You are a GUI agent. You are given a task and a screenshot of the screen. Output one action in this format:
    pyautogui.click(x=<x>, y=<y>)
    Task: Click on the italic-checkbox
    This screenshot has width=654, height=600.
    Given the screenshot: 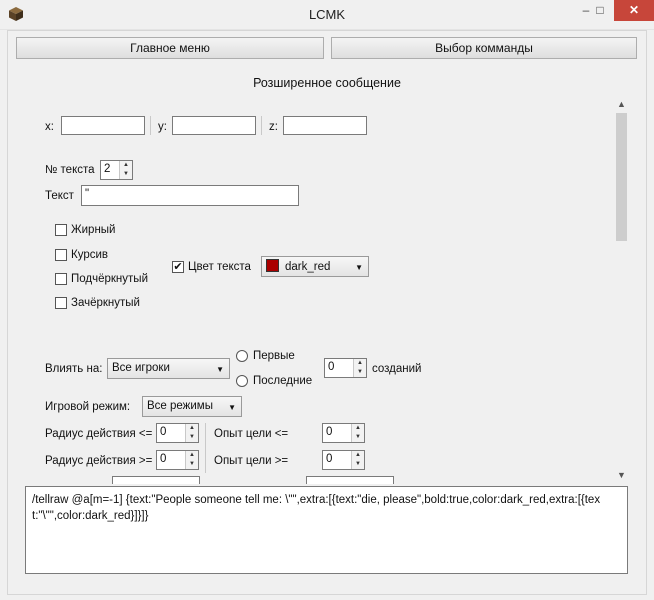 What is the action you would take?
    pyautogui.click(x=61, y=255)
    